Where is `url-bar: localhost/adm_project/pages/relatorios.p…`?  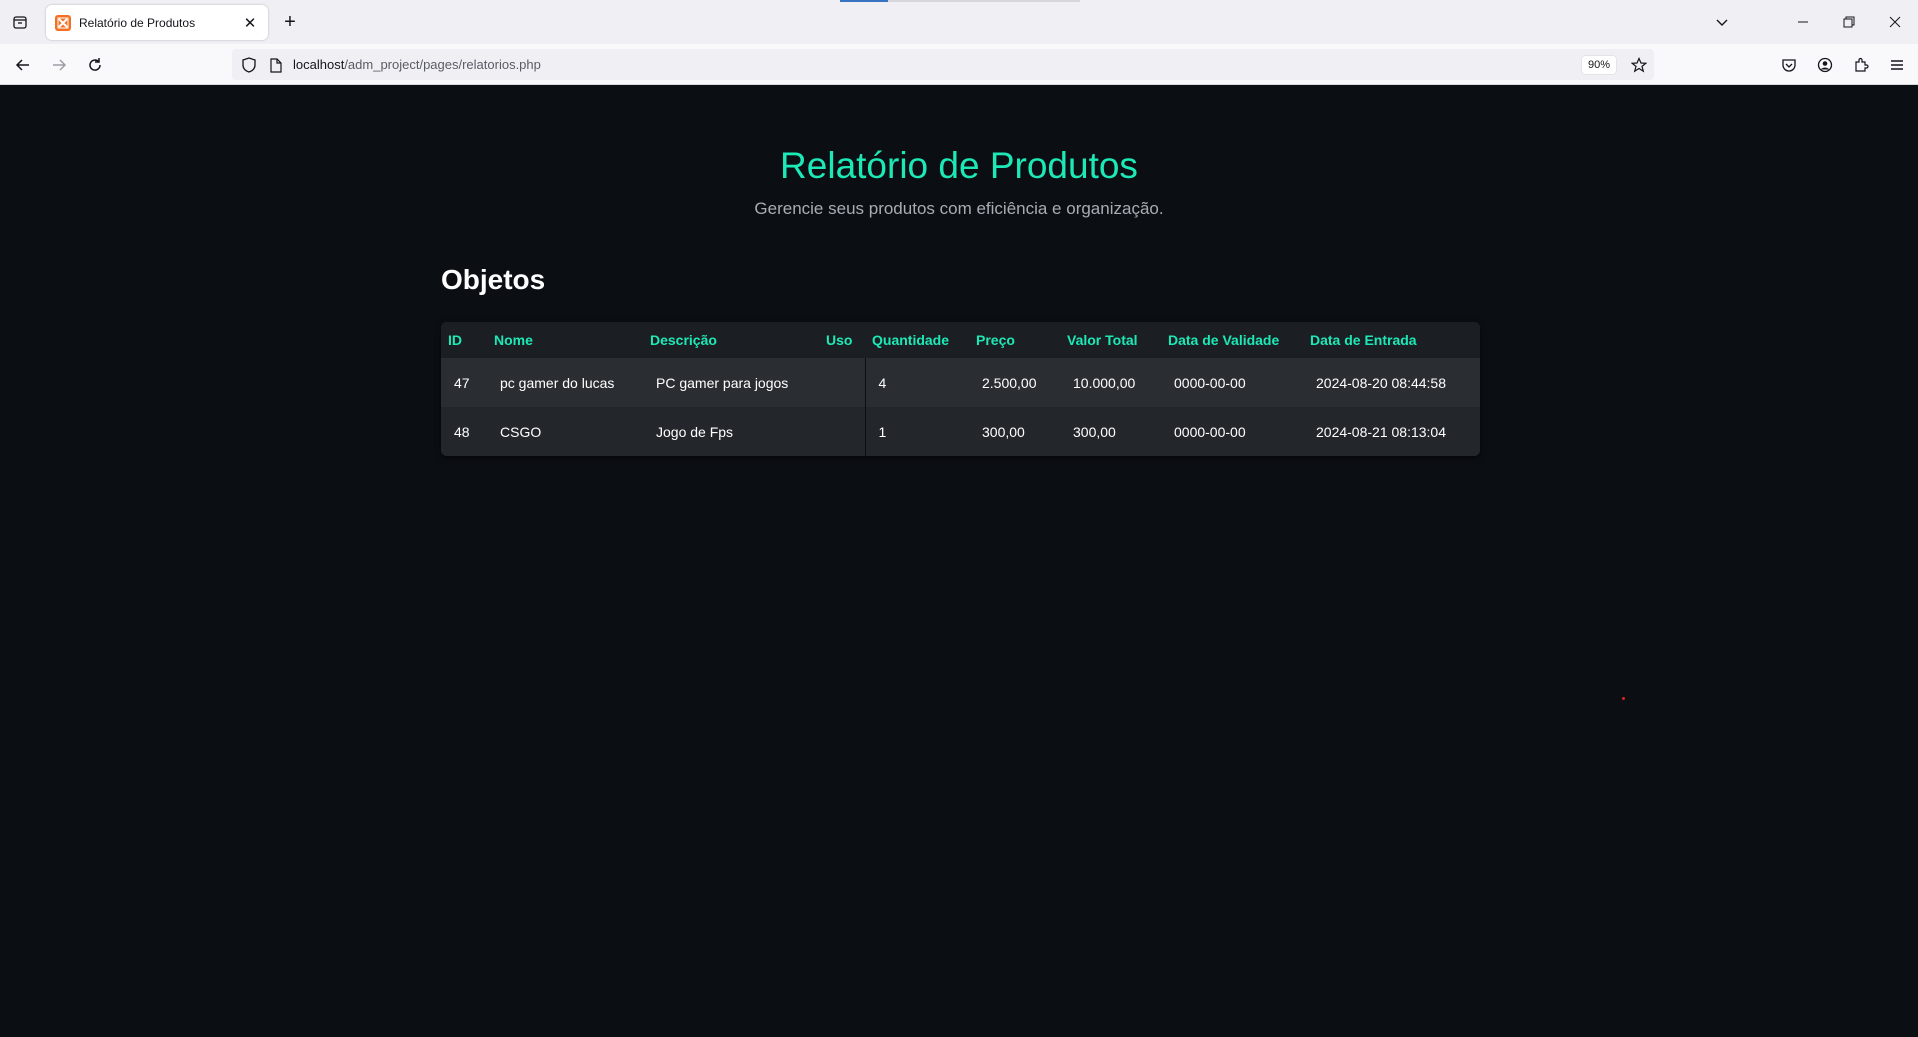
url-bar: localhost/adm_project/pages/relatorios.p… is located at coordinates (943, 64).